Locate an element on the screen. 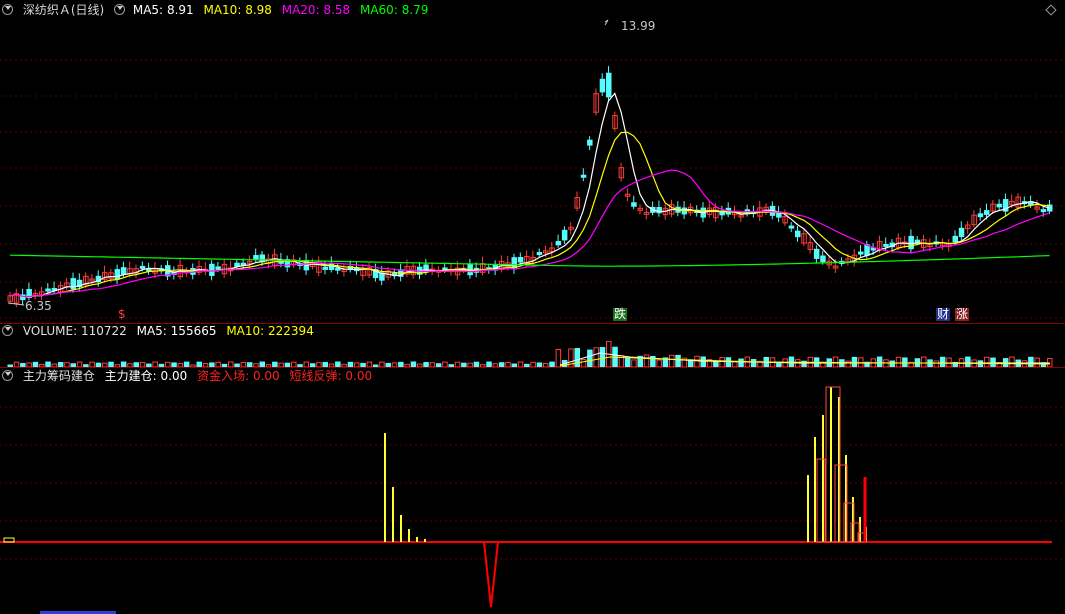  volume-value: 110722 is located at coordinates (103, 331).